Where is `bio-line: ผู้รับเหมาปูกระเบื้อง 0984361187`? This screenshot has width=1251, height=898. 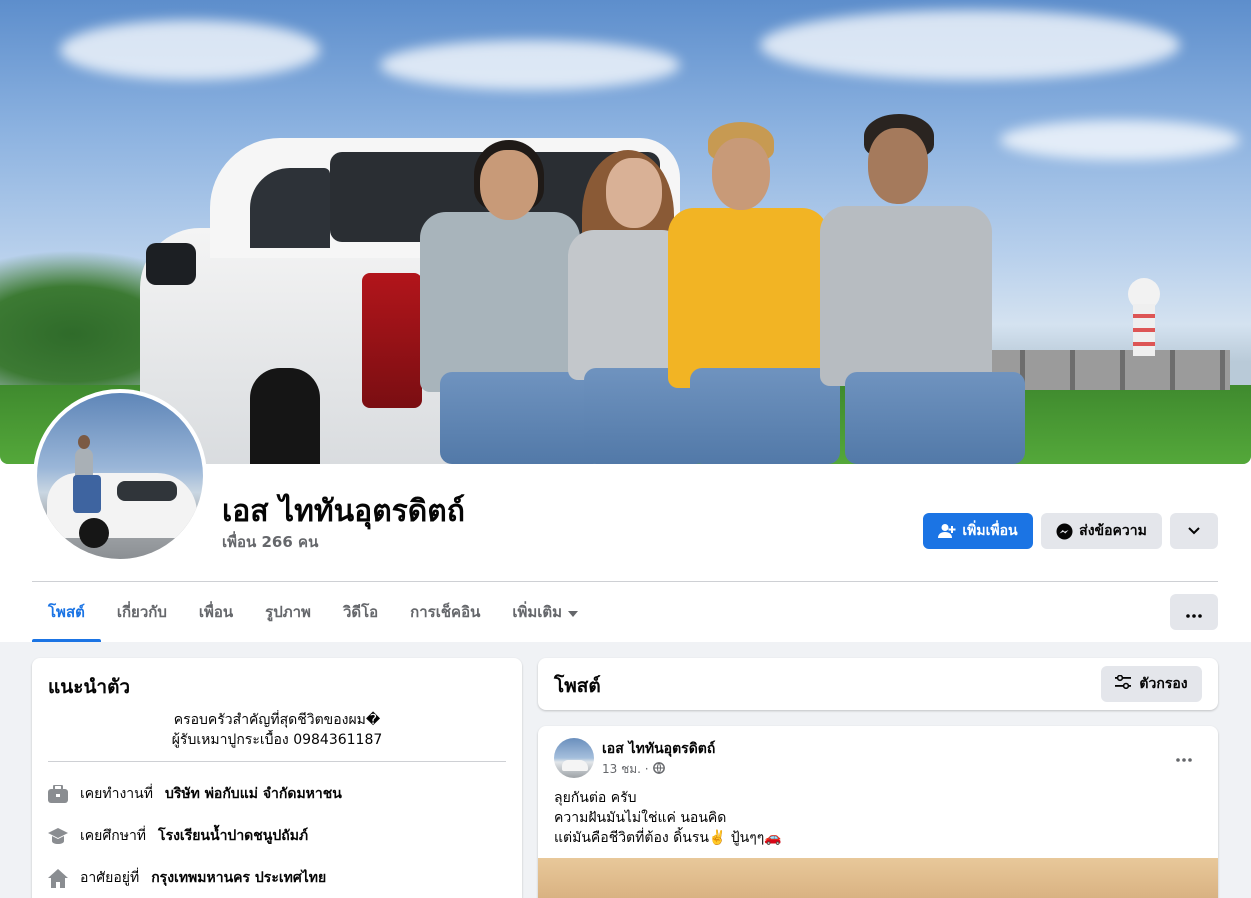
bio-line: ผู้รับเหมาปูกระเบื้อง 0984361187 is located at coordinates (277, 740).